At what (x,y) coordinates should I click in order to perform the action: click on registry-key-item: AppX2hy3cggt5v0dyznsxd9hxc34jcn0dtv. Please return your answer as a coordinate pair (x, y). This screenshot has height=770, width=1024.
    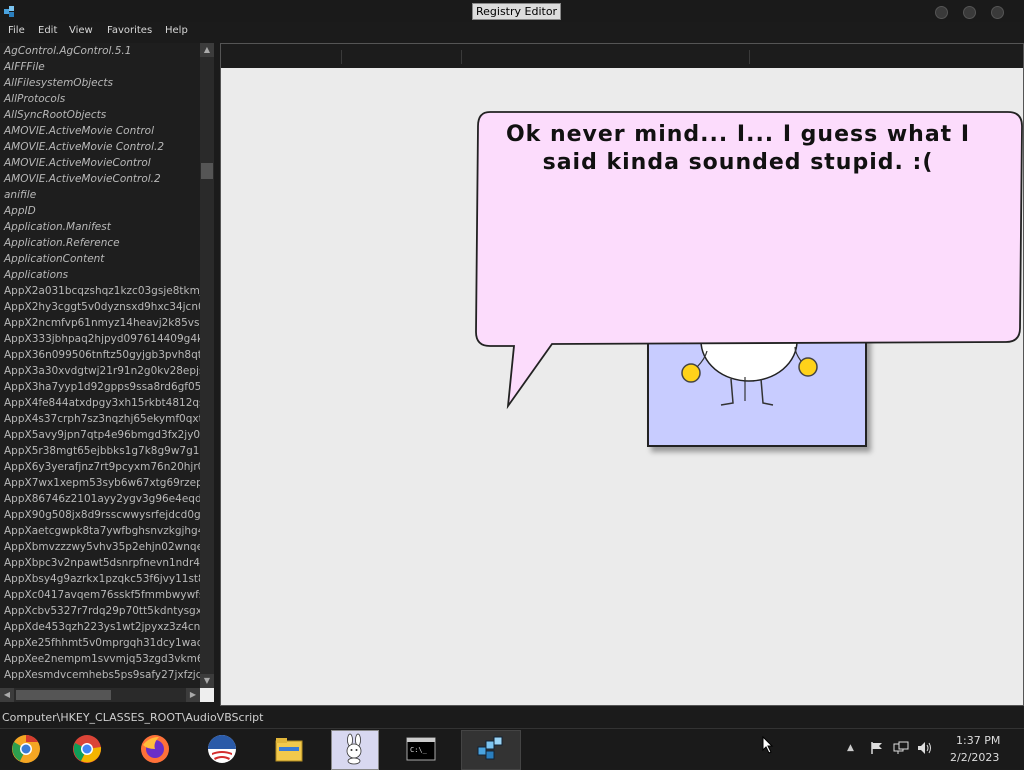
    Looking at the image, I should click on (100, 307).